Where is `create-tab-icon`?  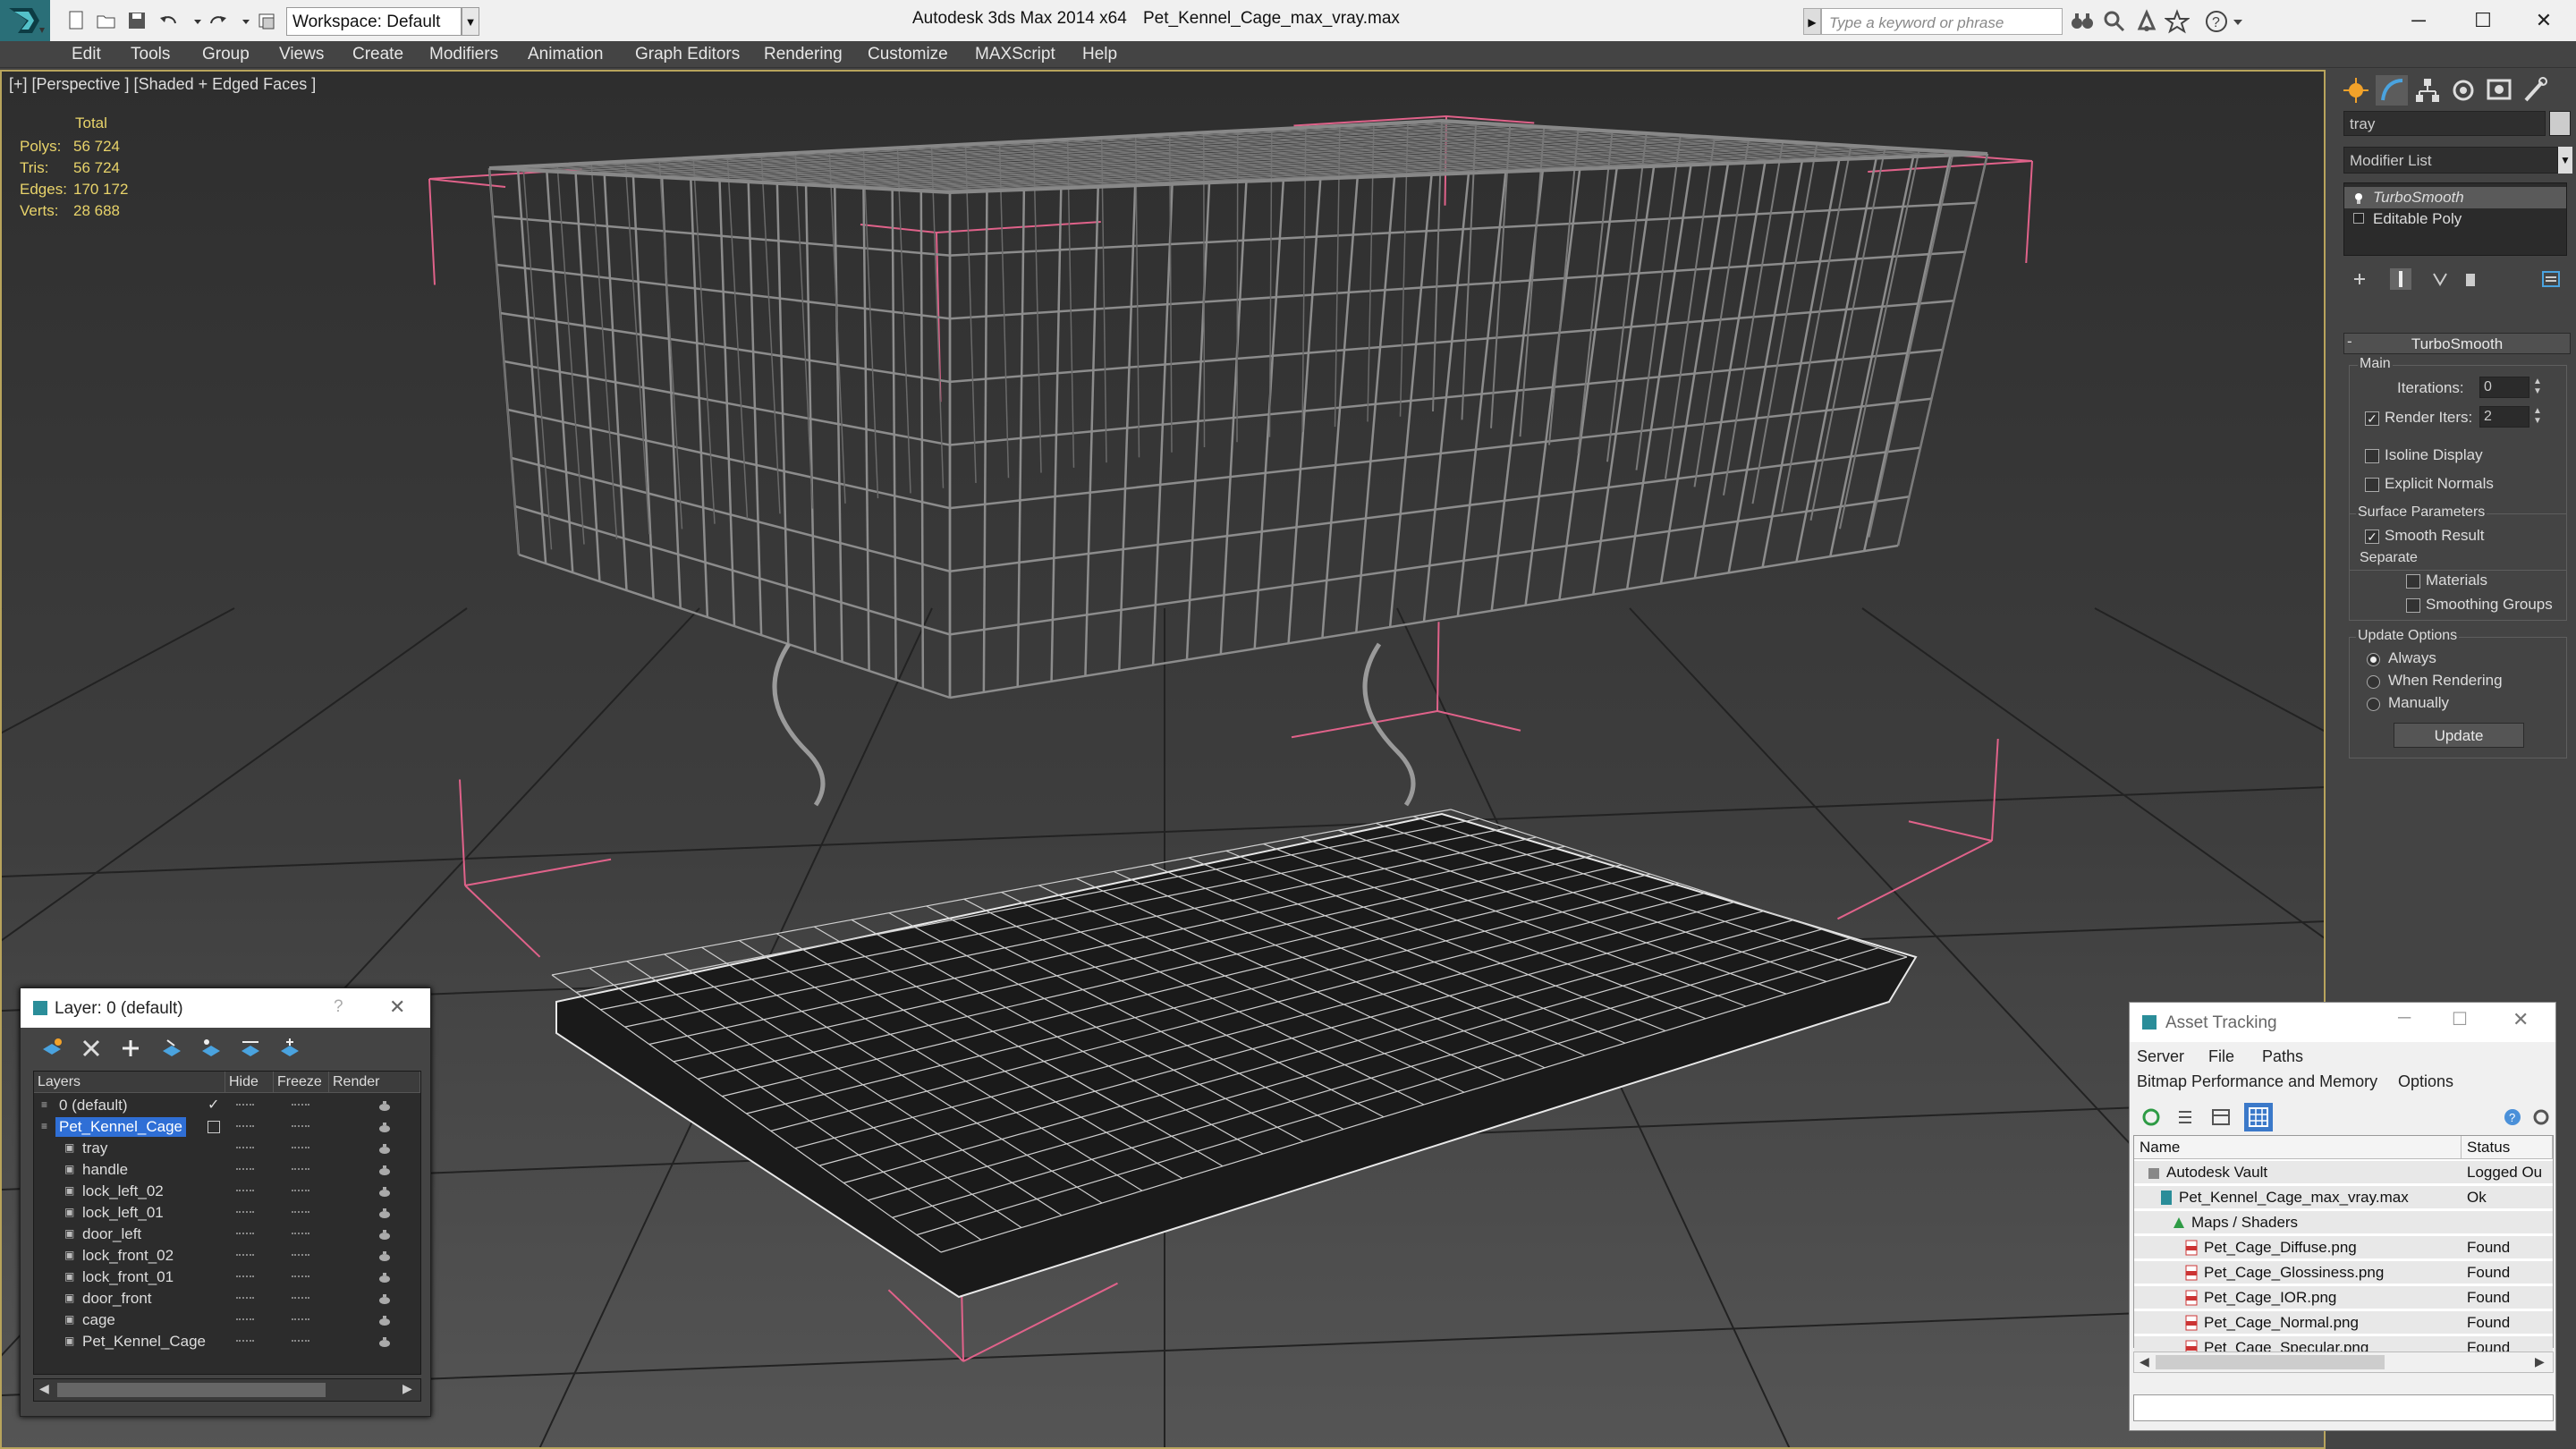 create-tab-icon is located at coordinates (2356, 90).